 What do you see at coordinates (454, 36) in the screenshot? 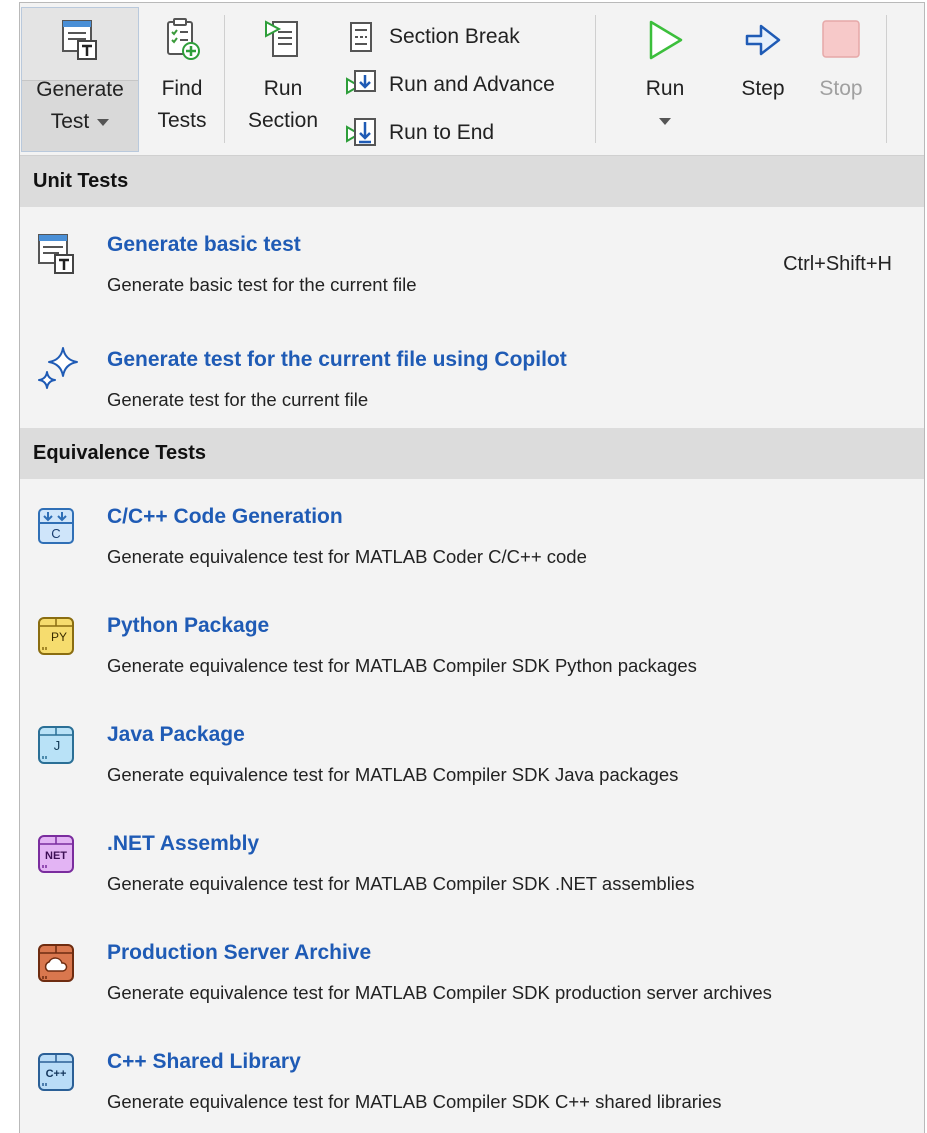
I see `section-break-label: Section Break` at bounding box center [454, 36].